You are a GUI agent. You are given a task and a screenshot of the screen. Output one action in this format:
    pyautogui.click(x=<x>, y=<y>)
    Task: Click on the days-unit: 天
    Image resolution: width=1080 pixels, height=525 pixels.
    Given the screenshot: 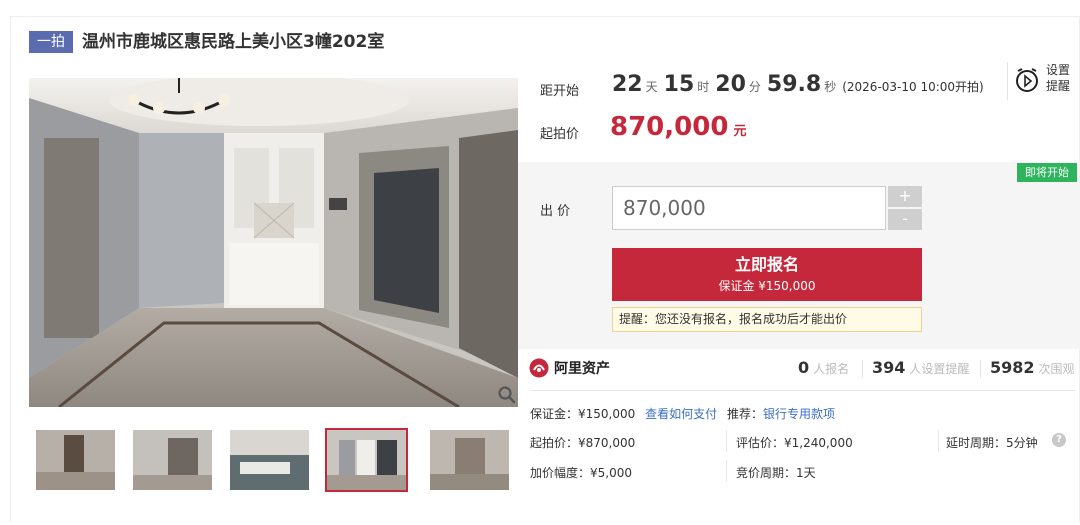 What is the action you would take?
    pyautogui.click(x=651, y=87)
    